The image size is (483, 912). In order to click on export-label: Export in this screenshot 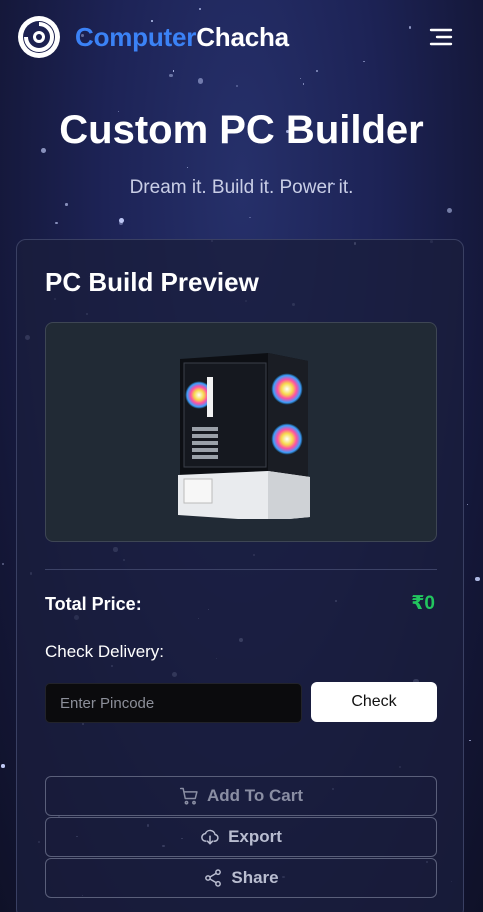, I will do `click(255, 836)`.